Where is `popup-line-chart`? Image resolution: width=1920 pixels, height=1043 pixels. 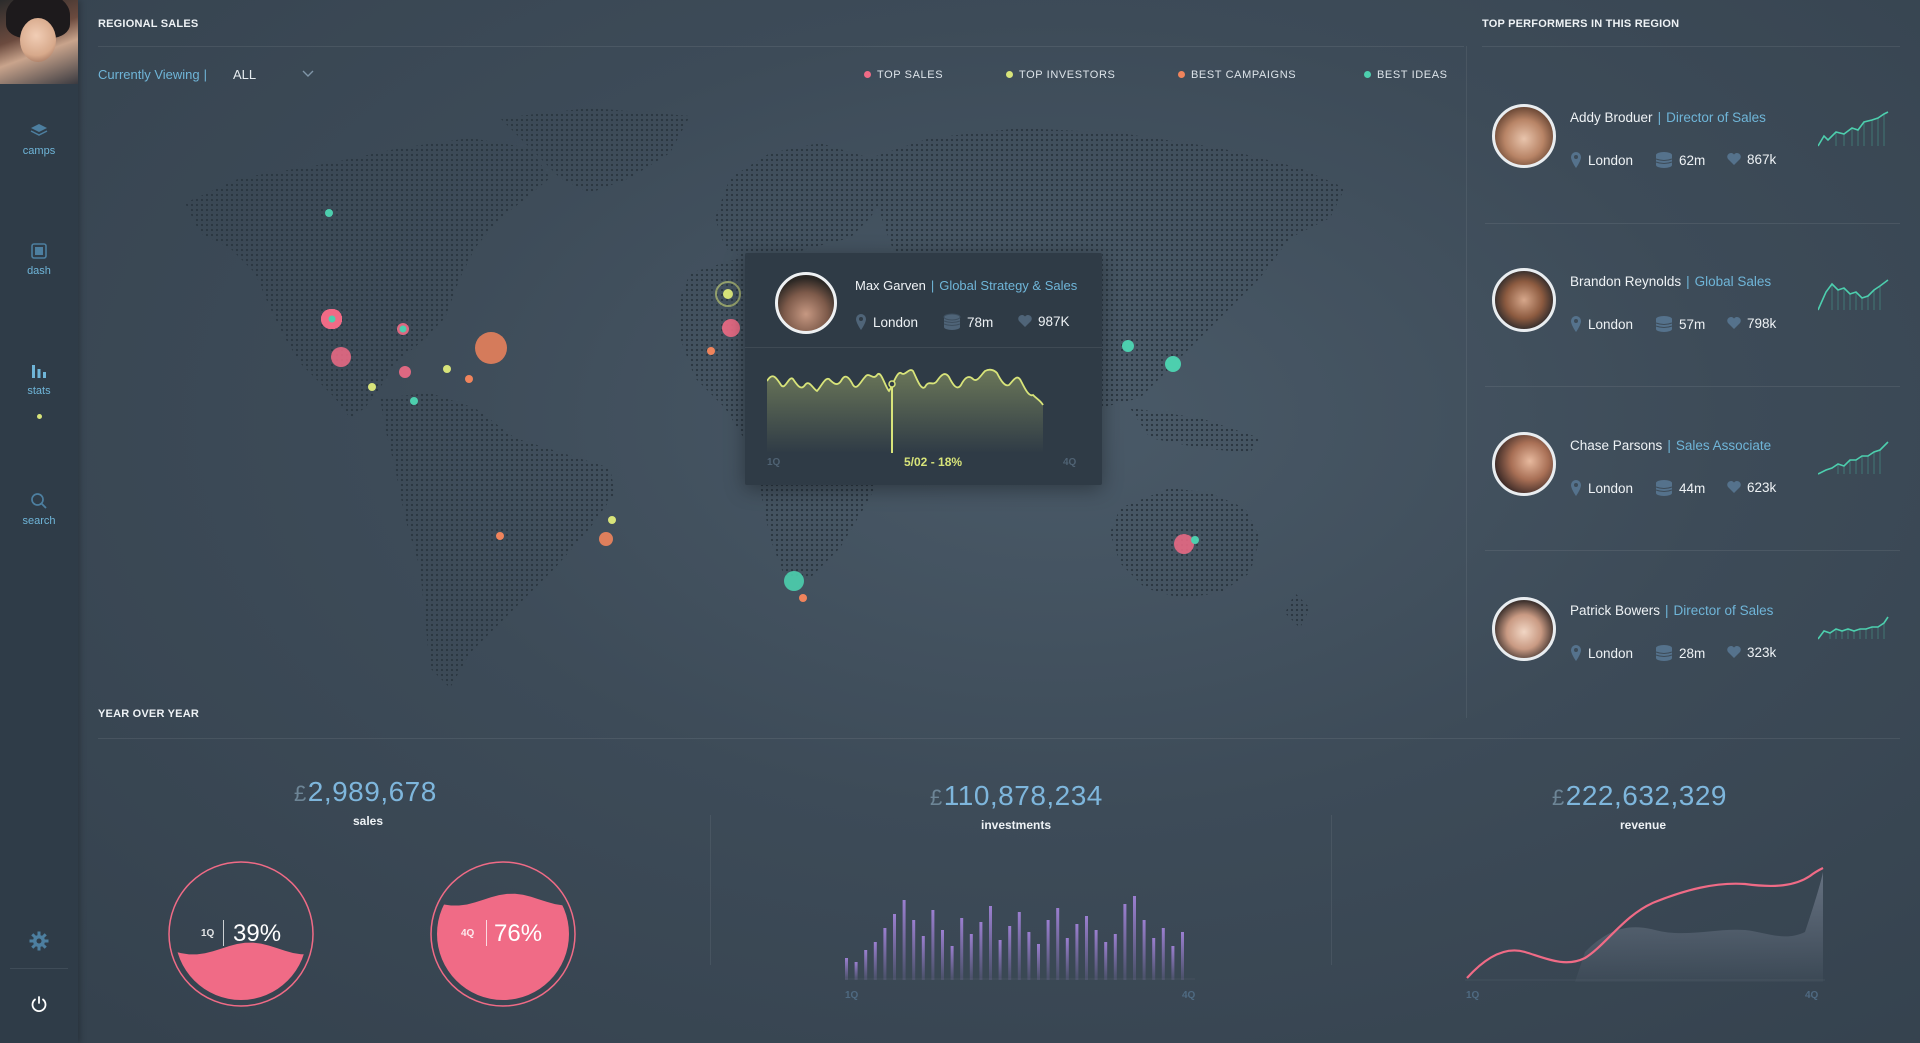 popup-line-chart is located at coordinates (923, 405).